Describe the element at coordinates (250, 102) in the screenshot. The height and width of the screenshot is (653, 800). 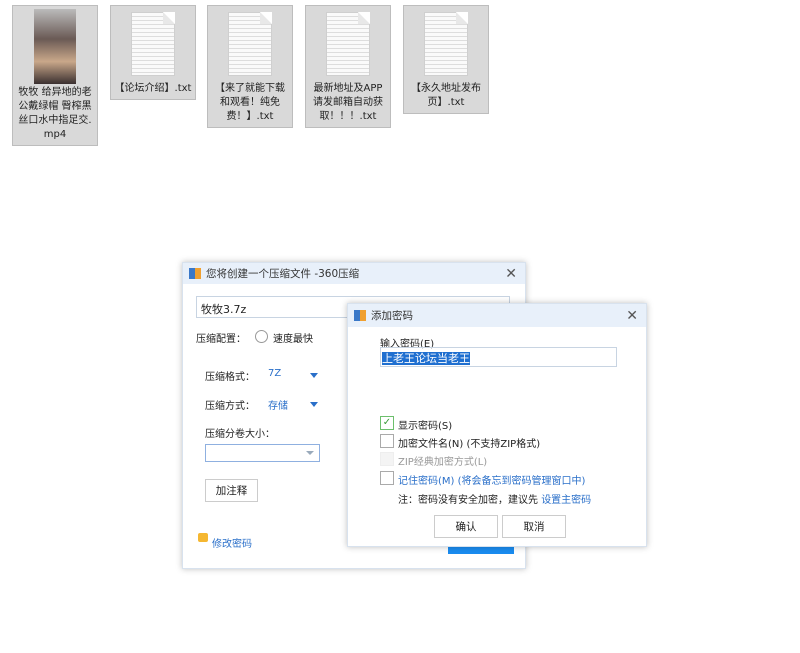
I see `file-name: 【来了就能下载和观看！纯免费！】.txt` at that location.